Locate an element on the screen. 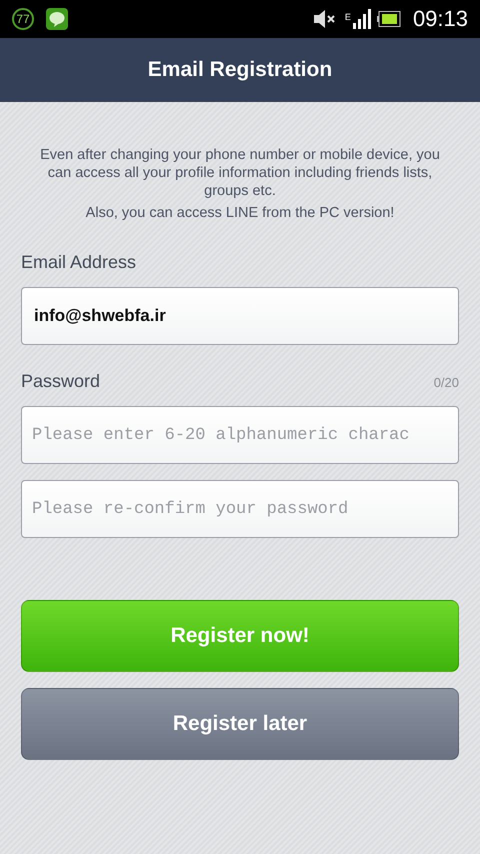 Image resolution: width=480 pixels, height=854 pixels. field-label: Email Address is located at coordinates (79, 262).